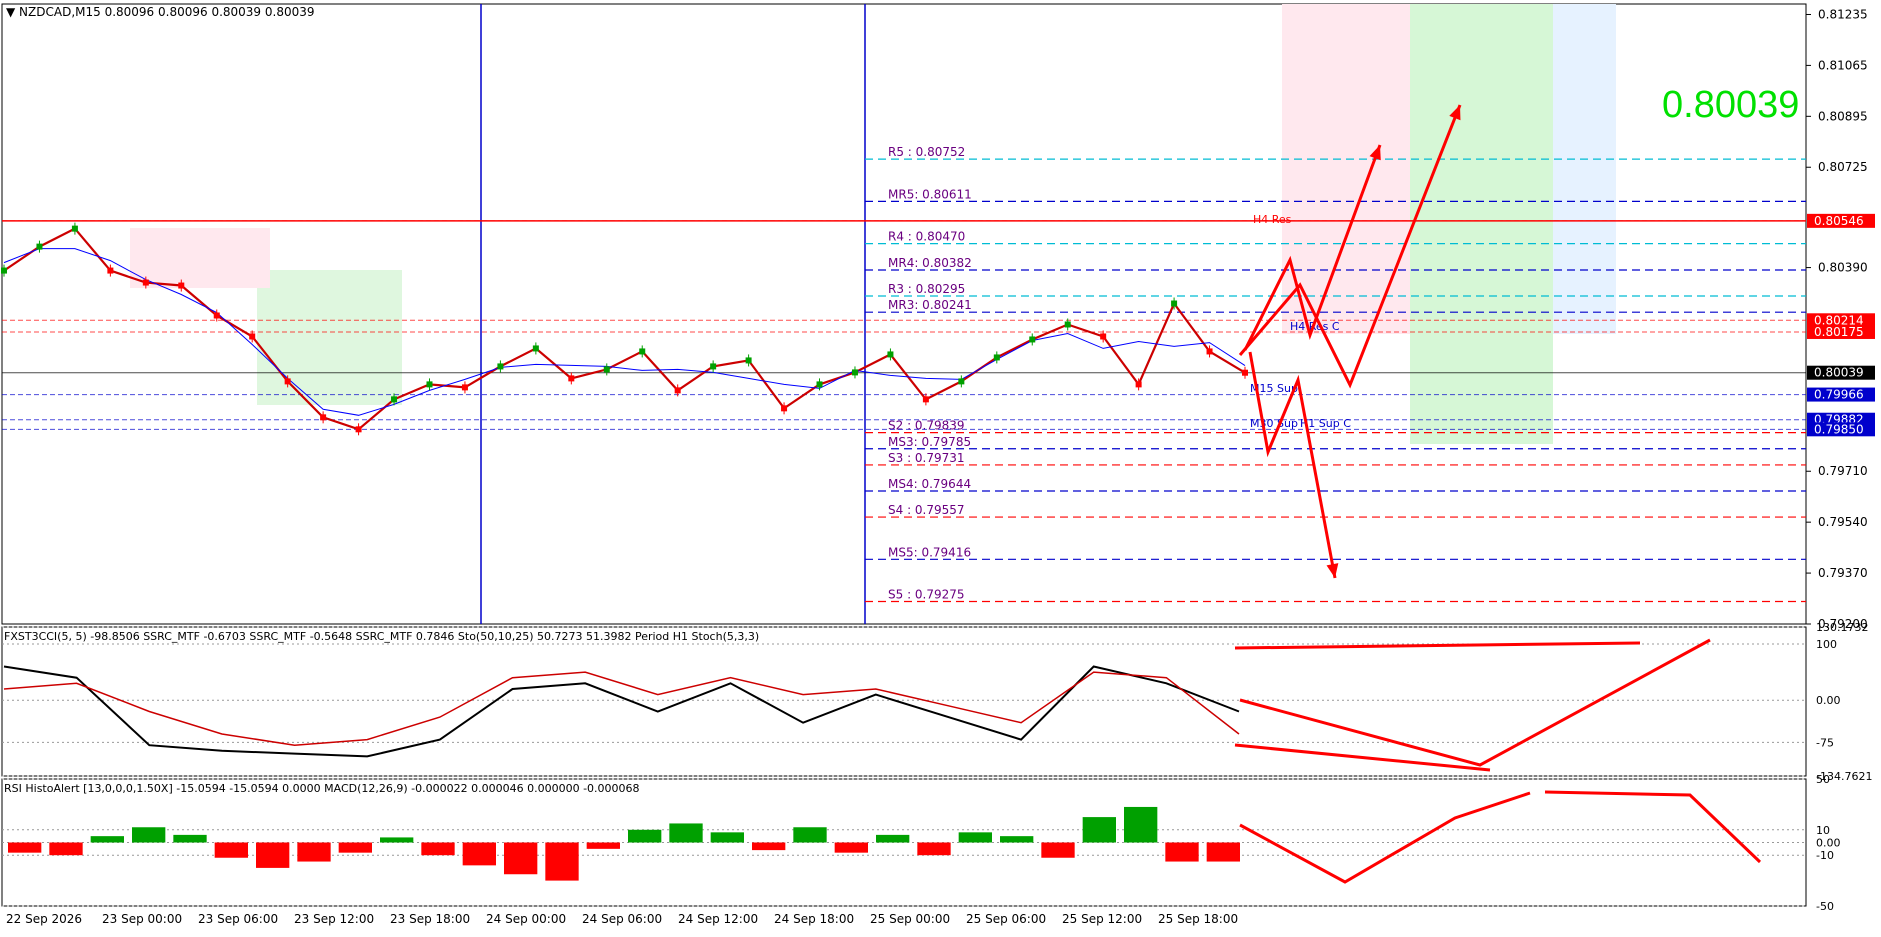  Describe the element at coordinates (1198, 919) in the screenshot. I see `x-tick-label: 25 Sep 18:00` at that location.